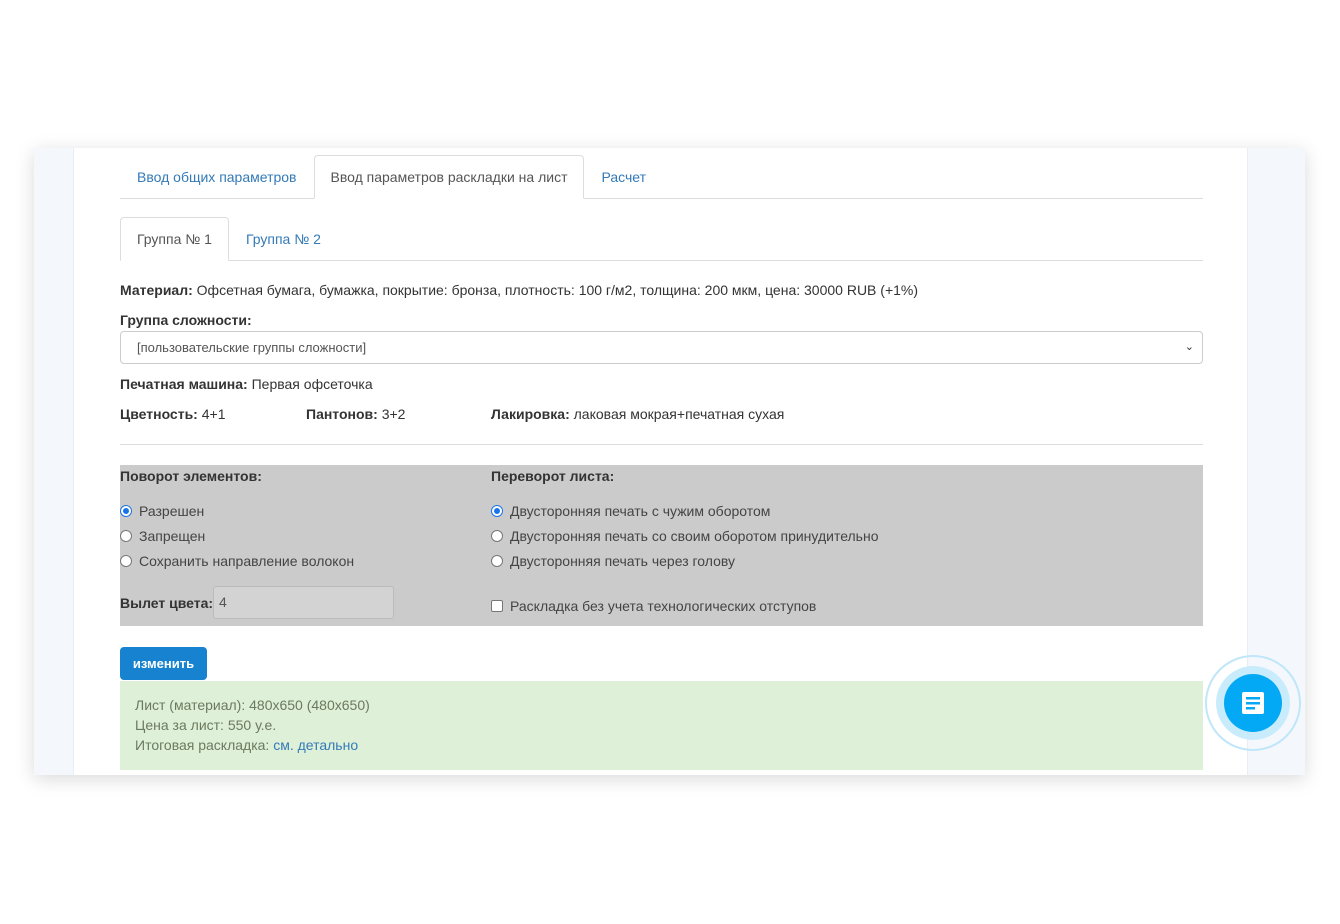  I want to click on rotation-allowed-radio: Разрешен, so click(162, 511).